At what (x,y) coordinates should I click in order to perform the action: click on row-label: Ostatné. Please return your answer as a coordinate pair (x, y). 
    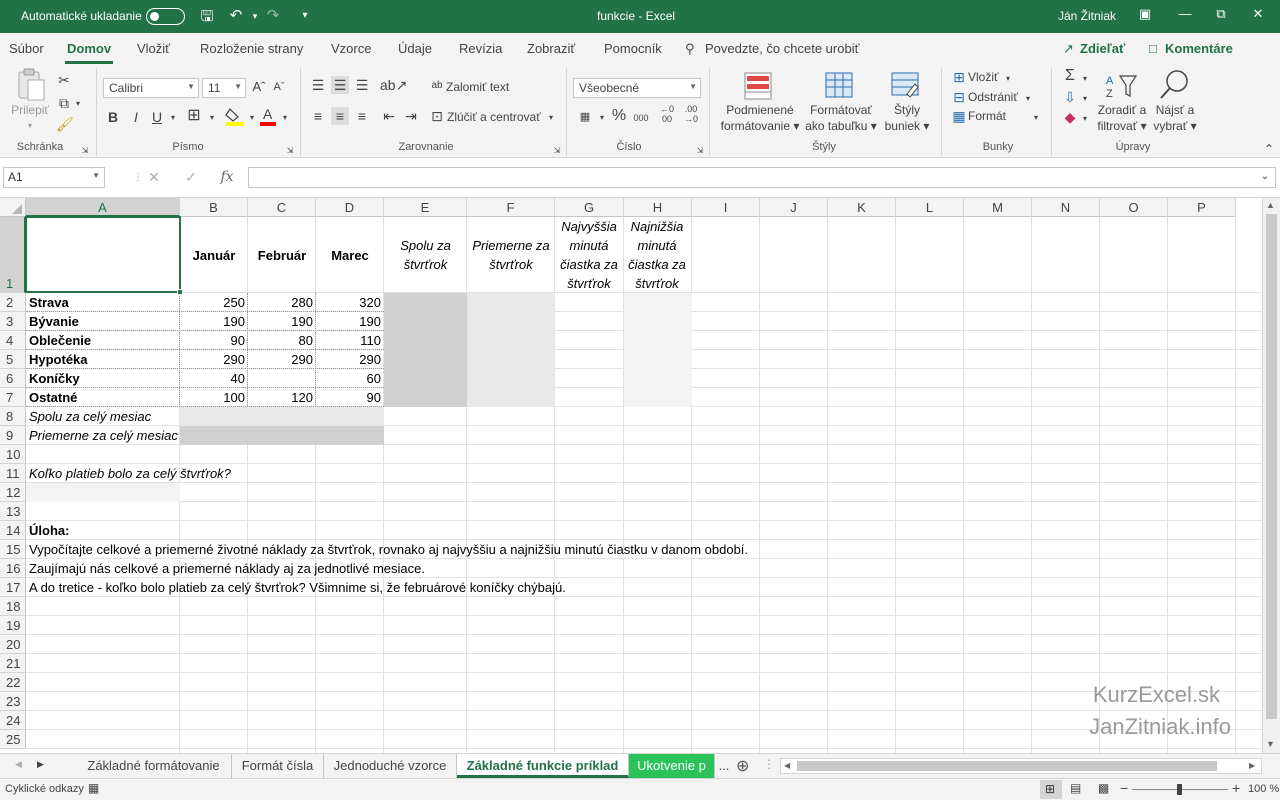
    Looking at the image, I should click on (104, 397).